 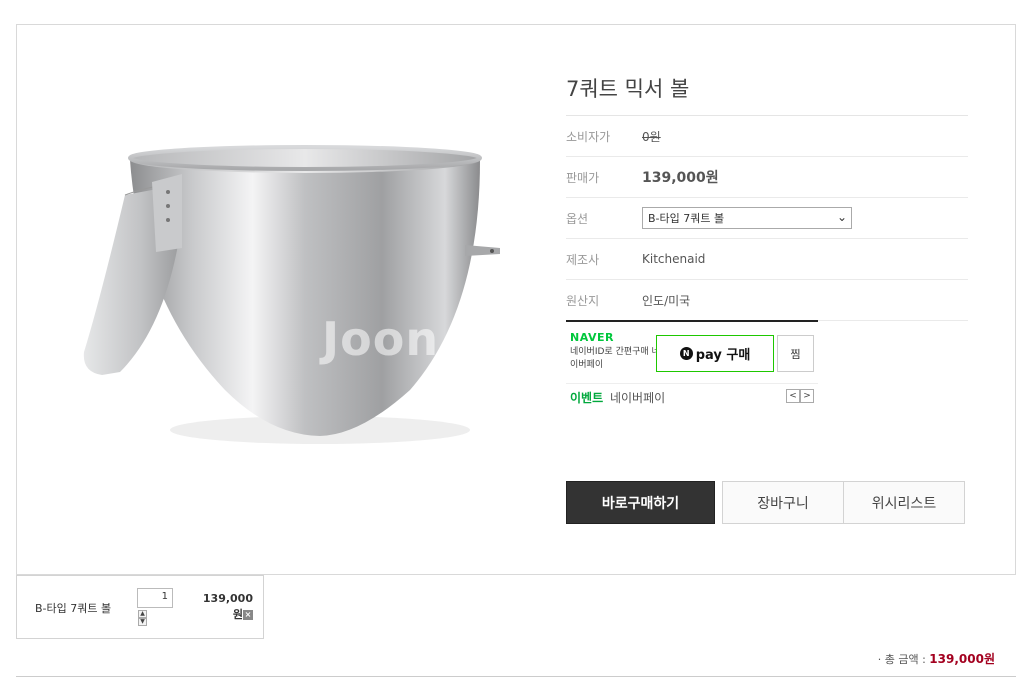 What do you see at coordinates (516, 676) in the screenshot?
I see `divider` at bounding box center [516, 676].